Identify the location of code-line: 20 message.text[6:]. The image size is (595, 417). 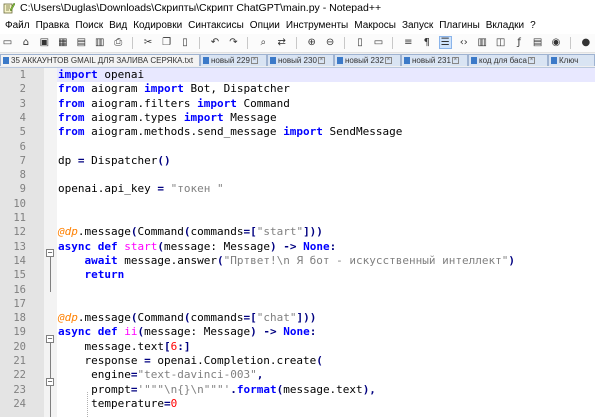
(297, 347).